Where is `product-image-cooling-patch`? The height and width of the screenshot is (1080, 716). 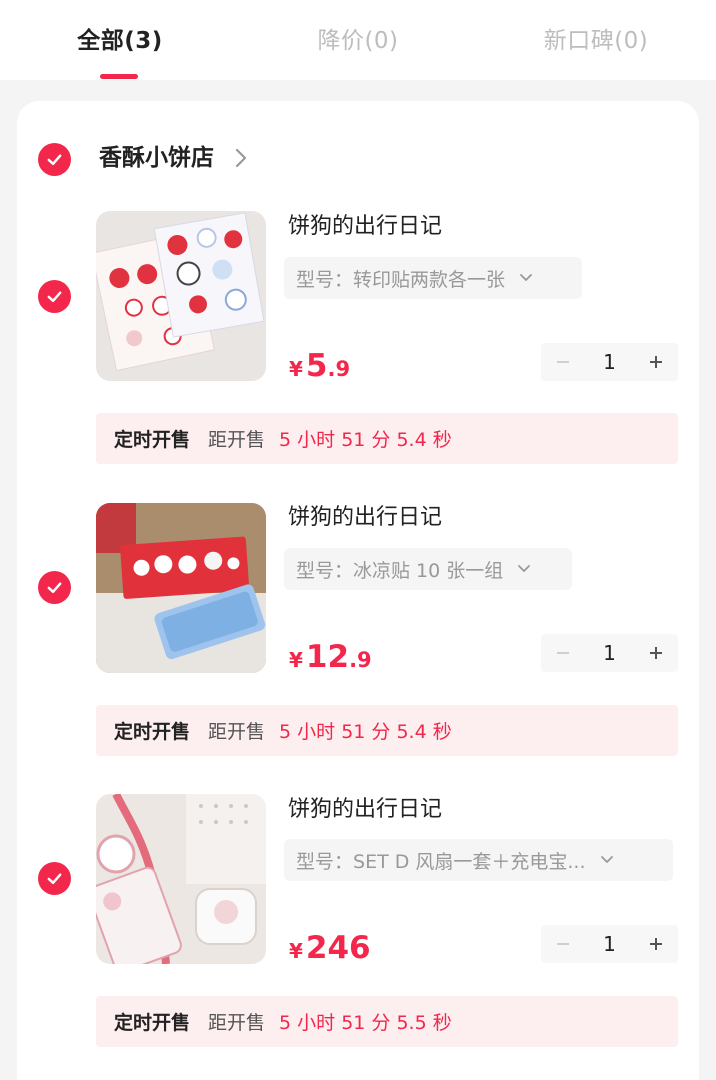 product-image-cooling-patch is located at coordinates (181, 588).